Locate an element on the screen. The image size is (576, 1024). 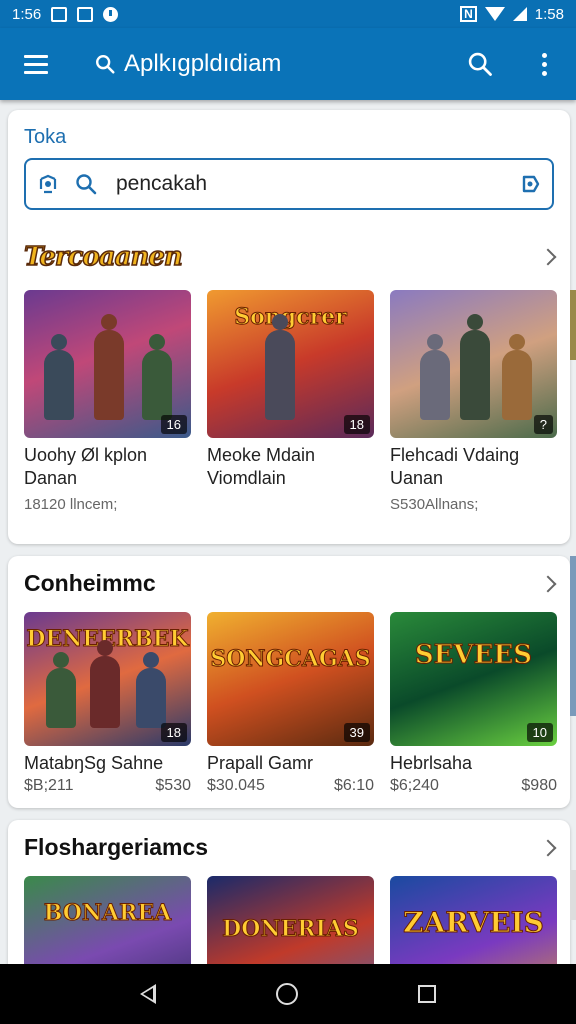
game-tile: Songcrer 18 Meoke Mdain Viomdlain is located at coordinates (290, 401).